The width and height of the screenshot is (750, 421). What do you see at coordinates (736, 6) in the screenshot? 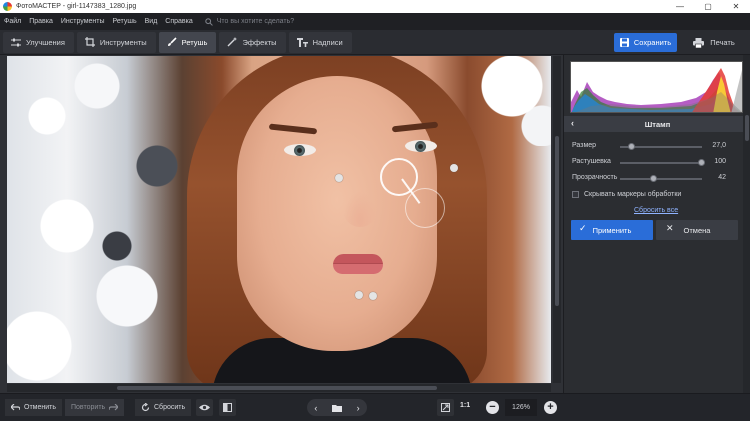
I see `close-button: ✕` at bounding box center [736, 6].